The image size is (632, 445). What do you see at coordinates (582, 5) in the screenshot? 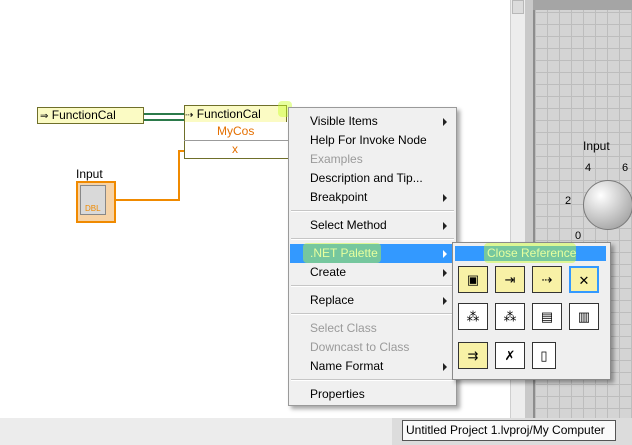
I see `front-panel-toolbar` at bounding box center [582, 5].